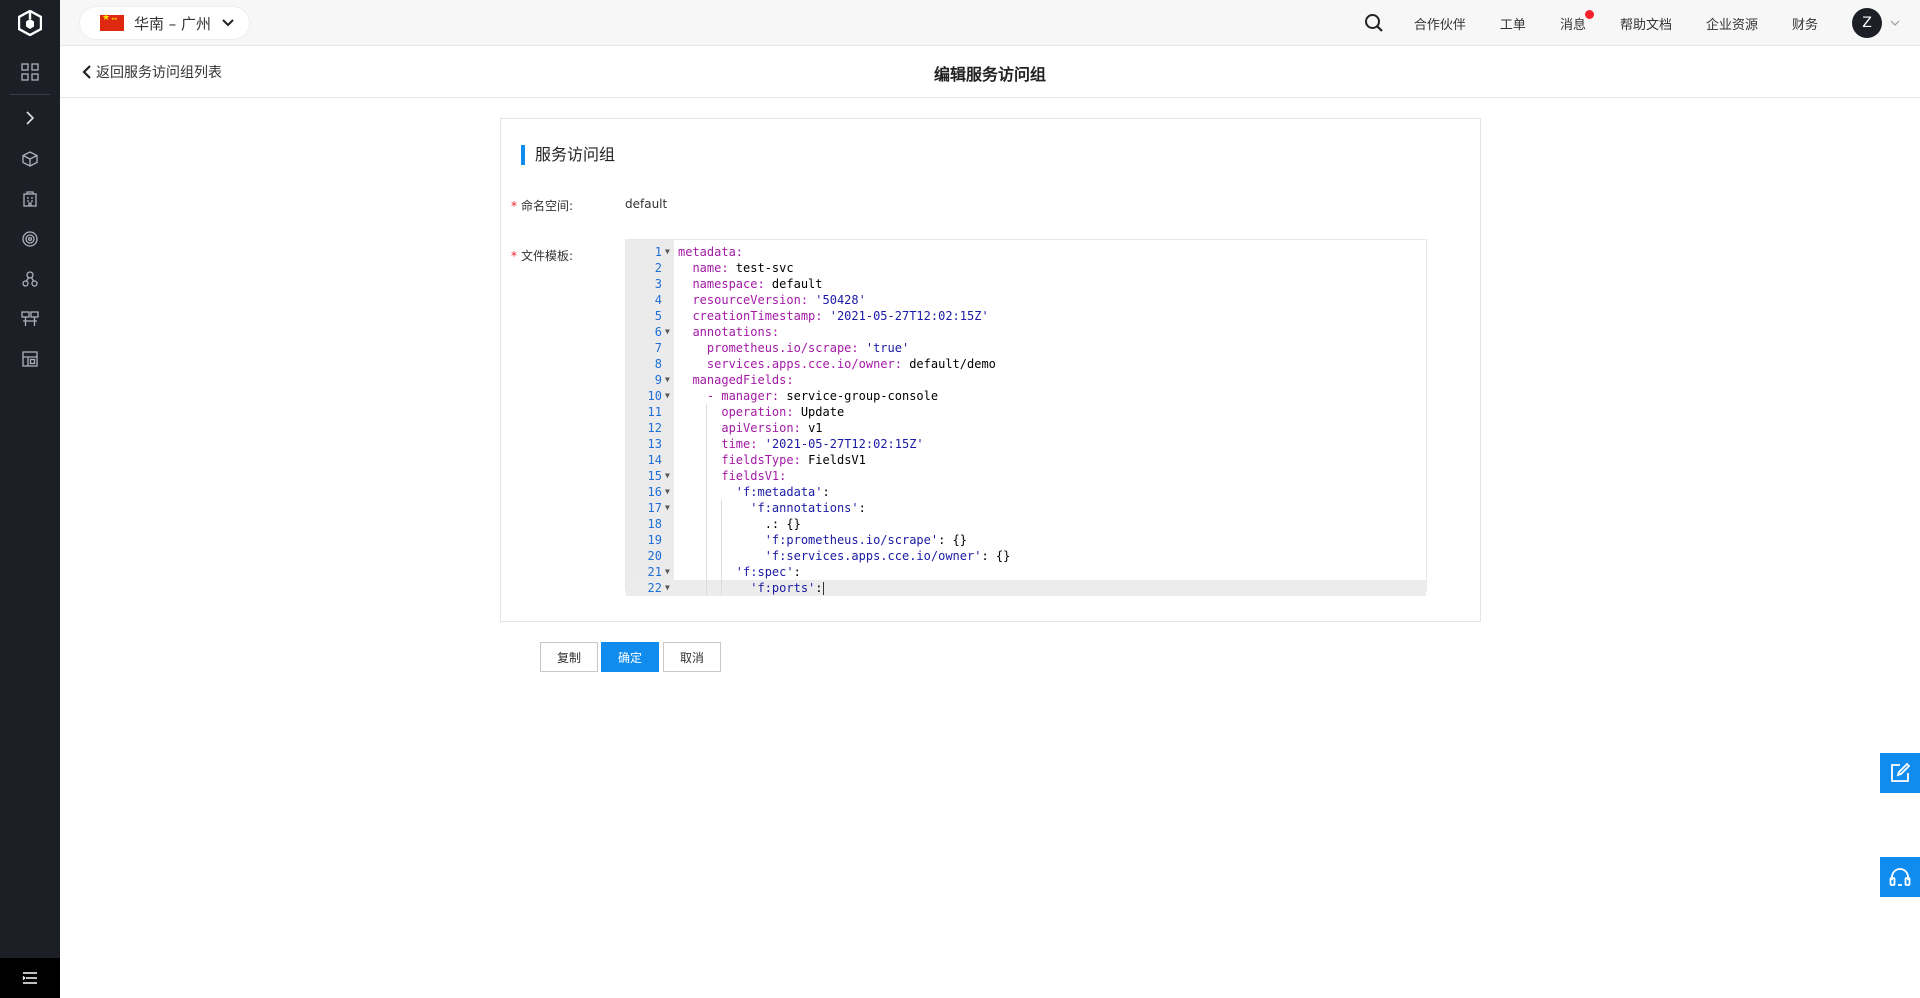 Image resolution: width=1920 pixels, height=998 pixels. Describe the element at coordinates (757, 412) in the screenshot. I see `yaml-key: operation:` at that location.